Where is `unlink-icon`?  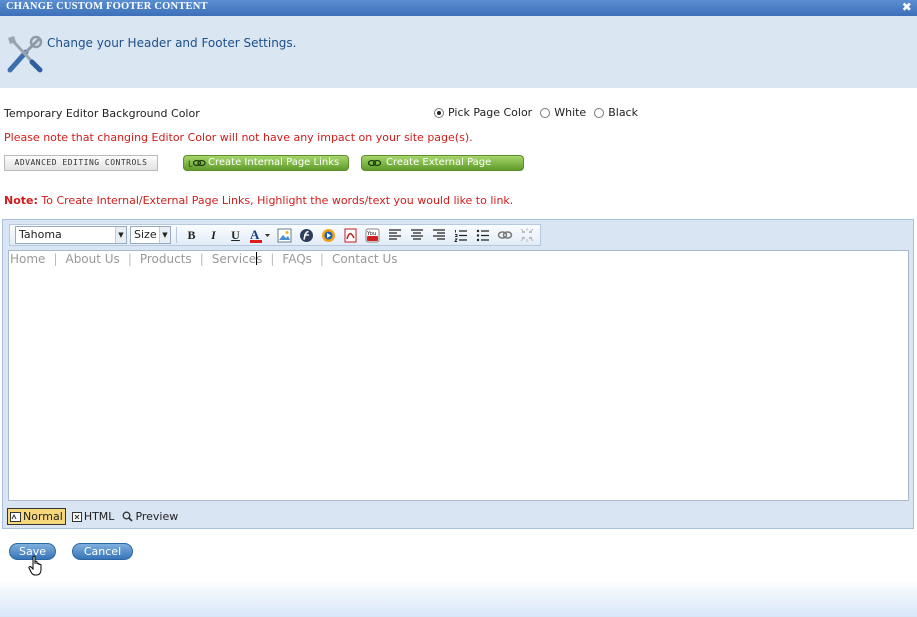 unlink-icon is located at coordinates (526, 235).